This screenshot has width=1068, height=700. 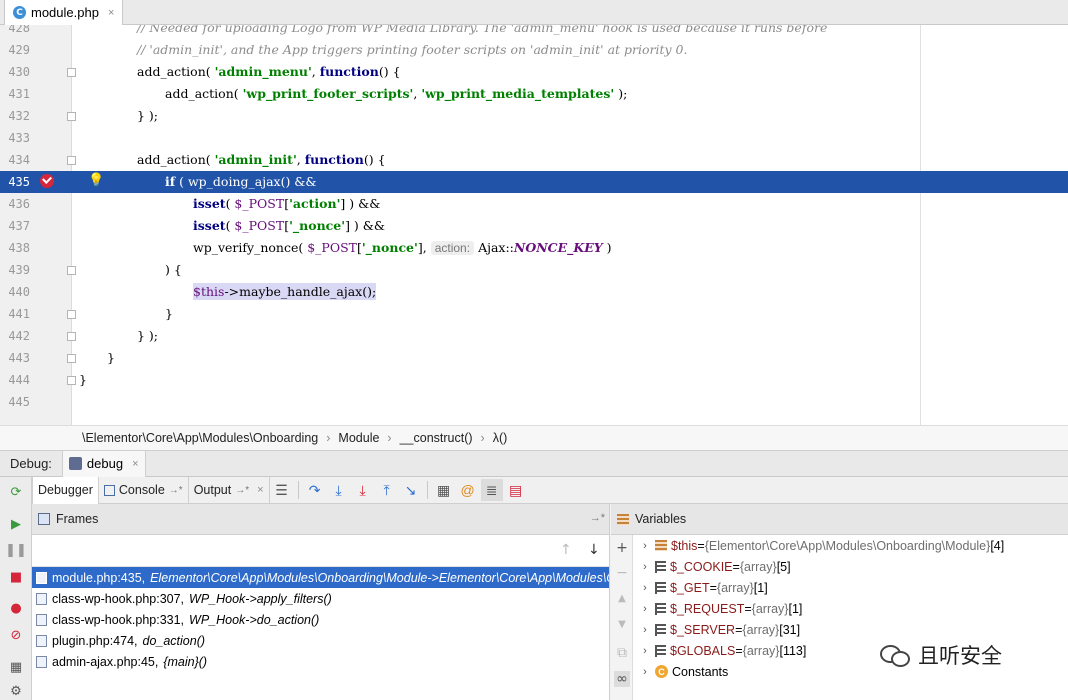 What do you see at coordinates (282, 490) in the screenshot?
I see `show-execution-point-icon: ☰` at bounding box center [282, 490].